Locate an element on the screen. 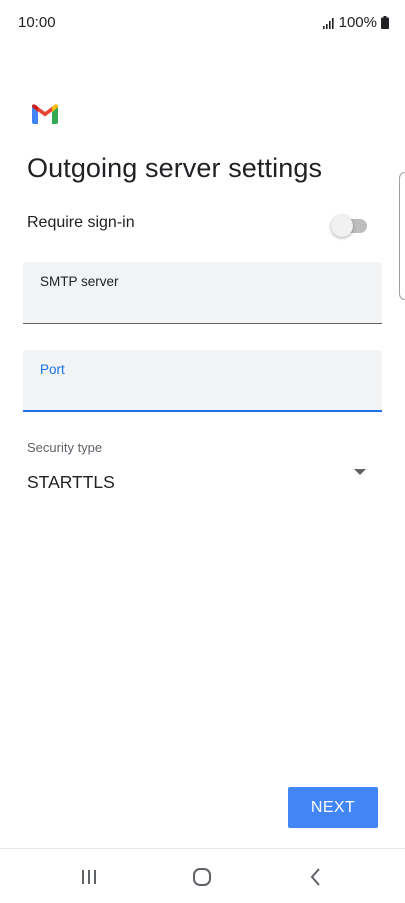  scroll-handle is located at coordinates (402, 236).